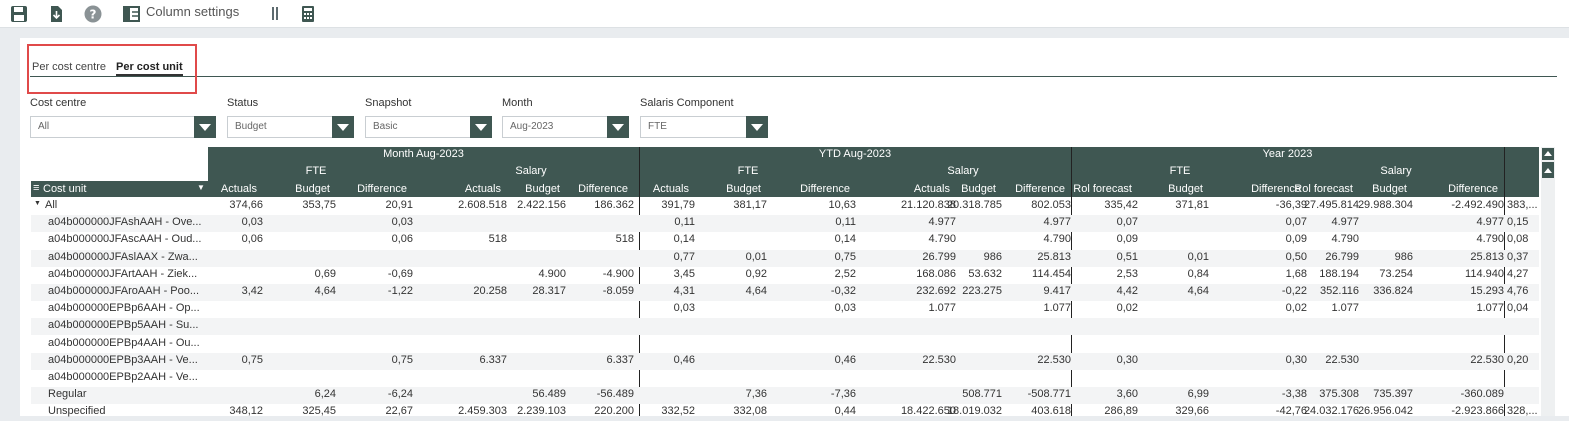  What do you see at coordinates (399, 205) in the screenshot?
I see `table-cell: 20,91` at bounding box center [399, 205].